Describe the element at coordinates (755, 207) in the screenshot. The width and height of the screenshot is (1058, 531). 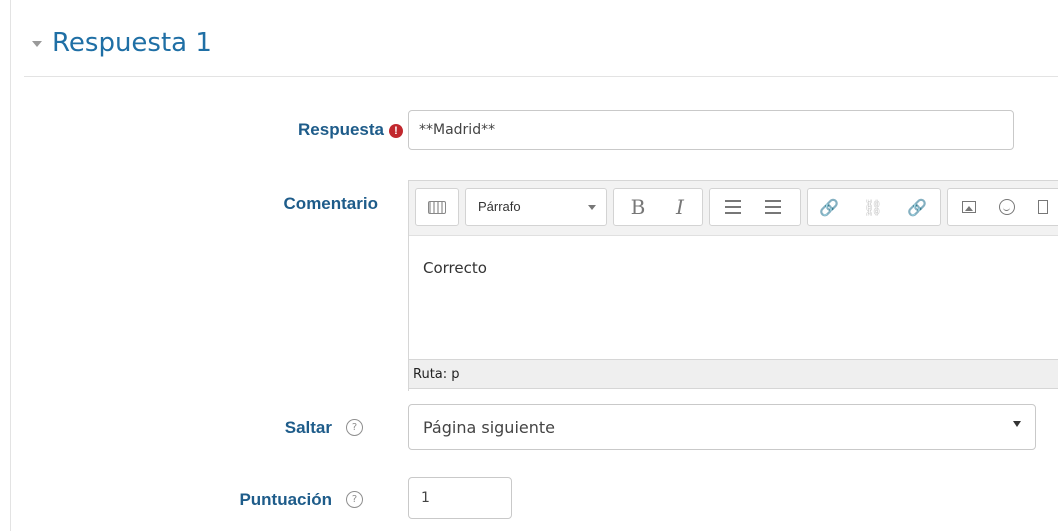
I see `list-group` at that location.